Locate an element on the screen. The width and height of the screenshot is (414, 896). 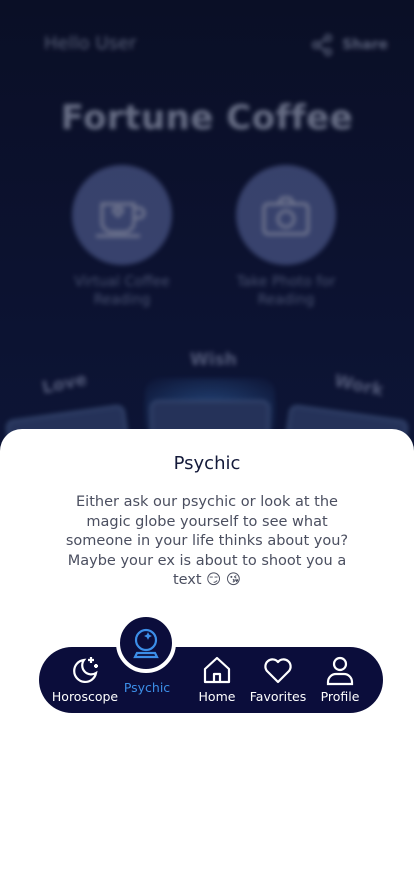
nav-item-horoscope: Horoscope is located at coordinates (85, 680).